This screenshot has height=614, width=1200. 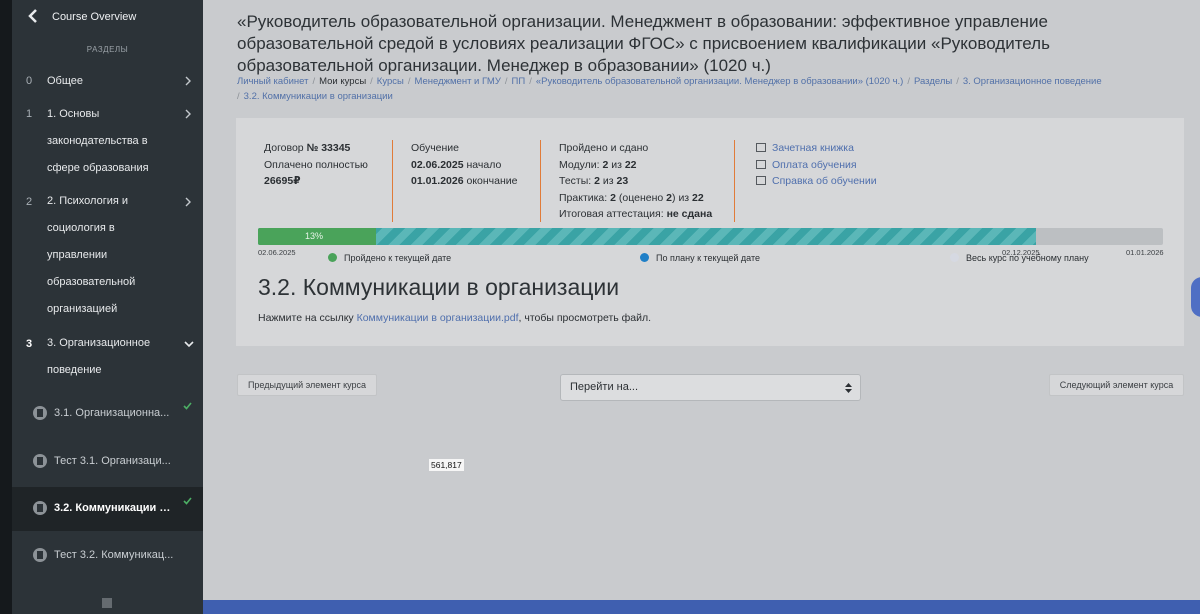 What do you see at coordinates (1195, 297) in the screenshot?
I see `floating-action-button` at bounding box center [1195, 297].